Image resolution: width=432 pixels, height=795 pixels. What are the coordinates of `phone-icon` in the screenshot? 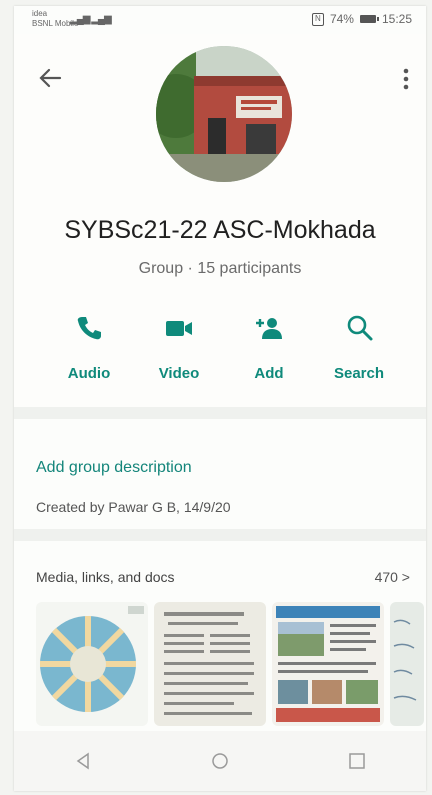 It's located at (89, 328).